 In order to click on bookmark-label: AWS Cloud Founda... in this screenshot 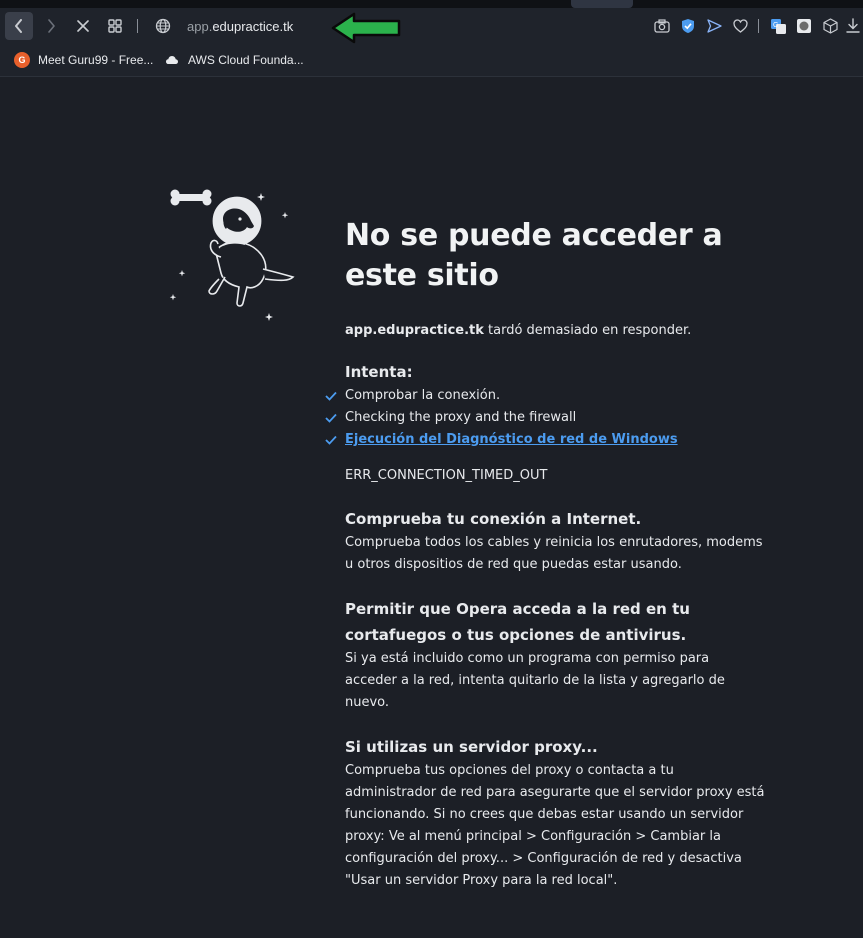, I will do `click(246, 60)`.